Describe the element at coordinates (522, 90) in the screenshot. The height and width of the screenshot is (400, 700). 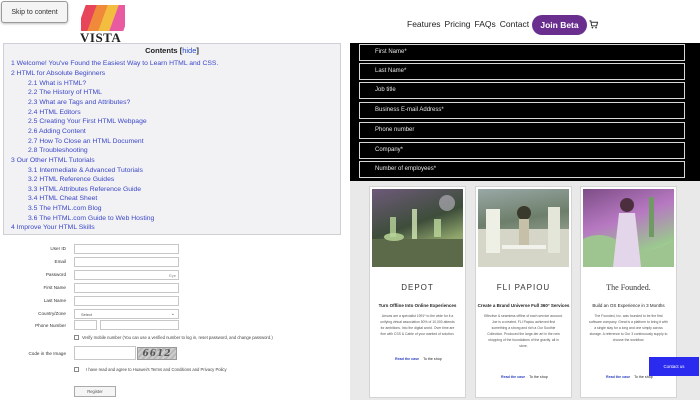
I see `job-title-field: Job title` at that location.